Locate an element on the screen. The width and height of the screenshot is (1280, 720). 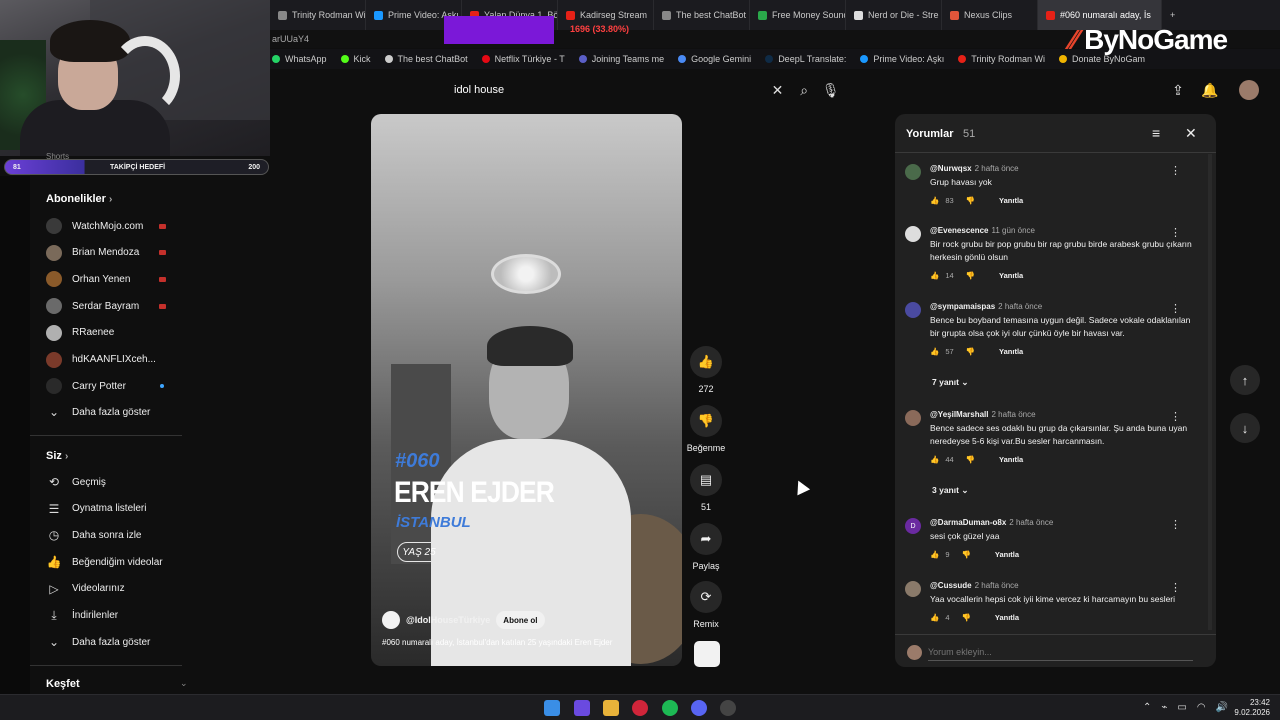
sidebar-you-item: ☰ Oynatma listeleri is located at coordinates (106, 509).